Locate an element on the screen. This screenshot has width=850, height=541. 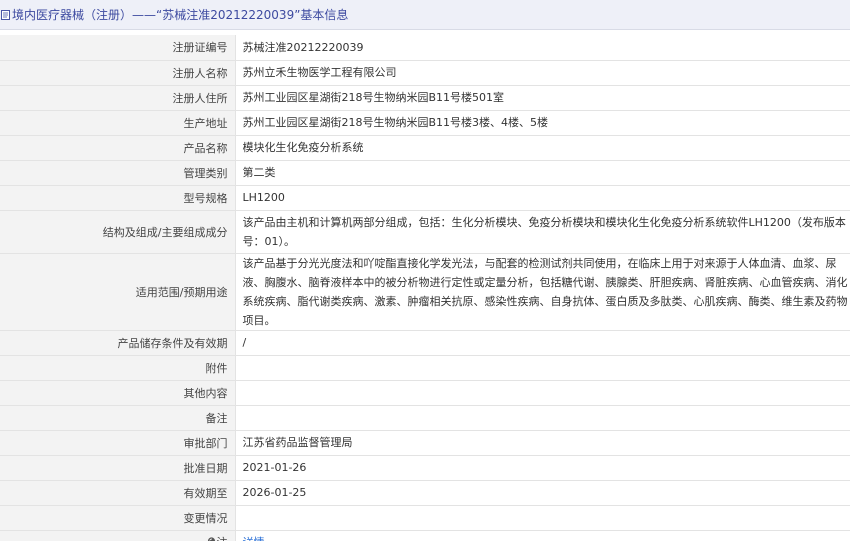
page-header: 境内医疗器械（注册）——“苏械注准20212220039”基本信息 is located at coordinates (425, 15).